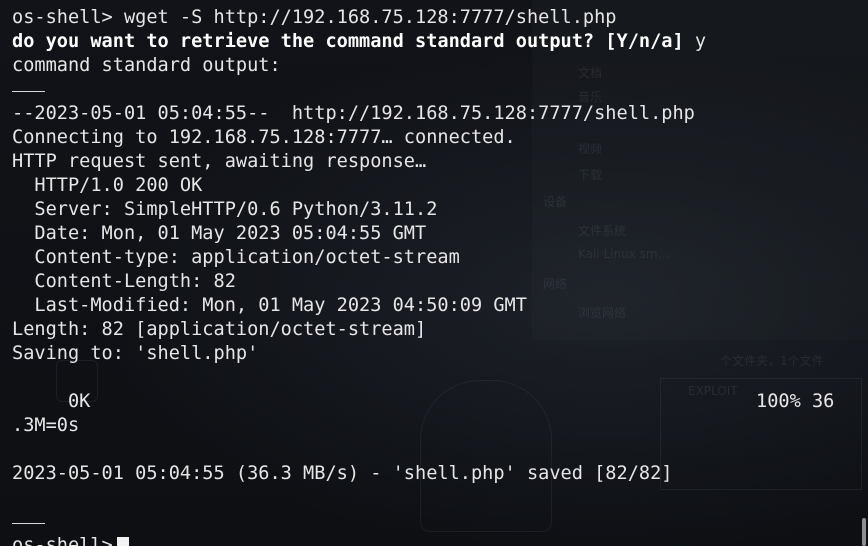 The width and height of the screenshot is (868, 546). Describe the element at coordinates (46, 425) in the screenshot. I see `progress-wrap-line: .3M=0s` at that location.